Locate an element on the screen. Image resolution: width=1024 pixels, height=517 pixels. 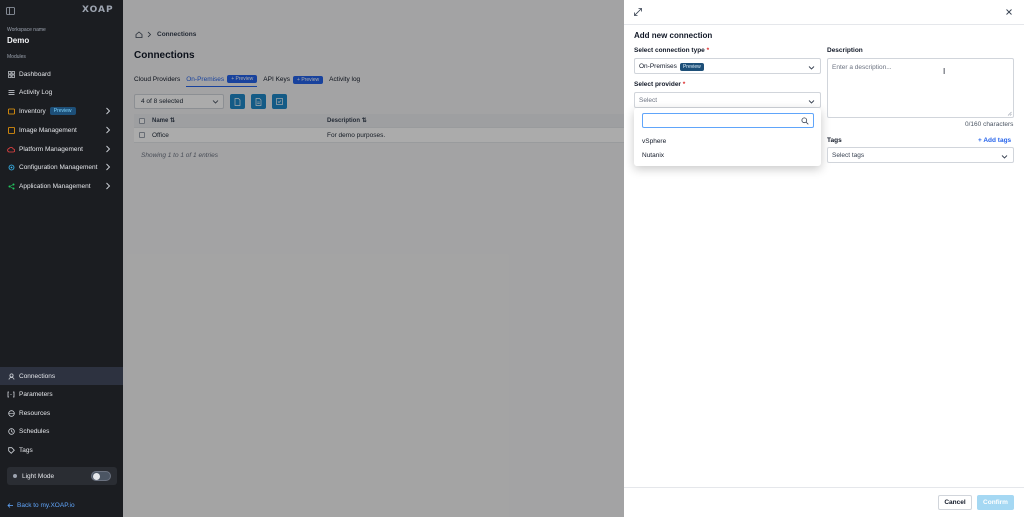
sidebar-item-label: Application Management is located at coordinates (55, 186).